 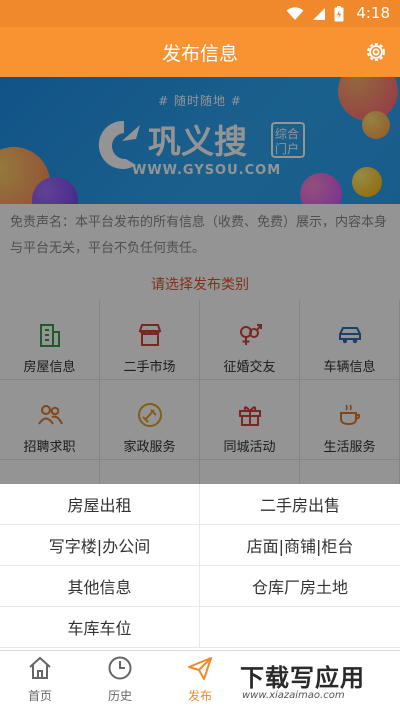 I want to click on home-icon, so click(x=40, y=667).